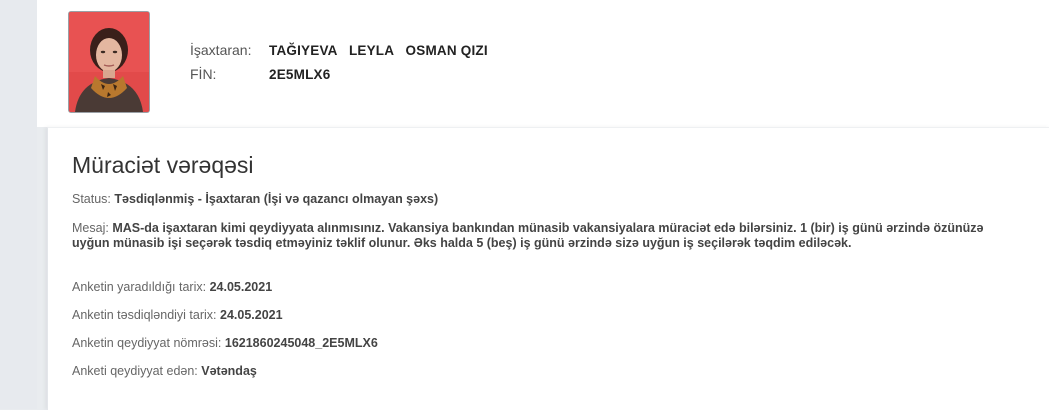 The height and width of the screenshot is (410, 1049). Describe the element at coordinates (378, 50) in the screenshot. I see `applicant-name-value: TAĞIYEVA LEYLA OSMAN QIZI` at that location.